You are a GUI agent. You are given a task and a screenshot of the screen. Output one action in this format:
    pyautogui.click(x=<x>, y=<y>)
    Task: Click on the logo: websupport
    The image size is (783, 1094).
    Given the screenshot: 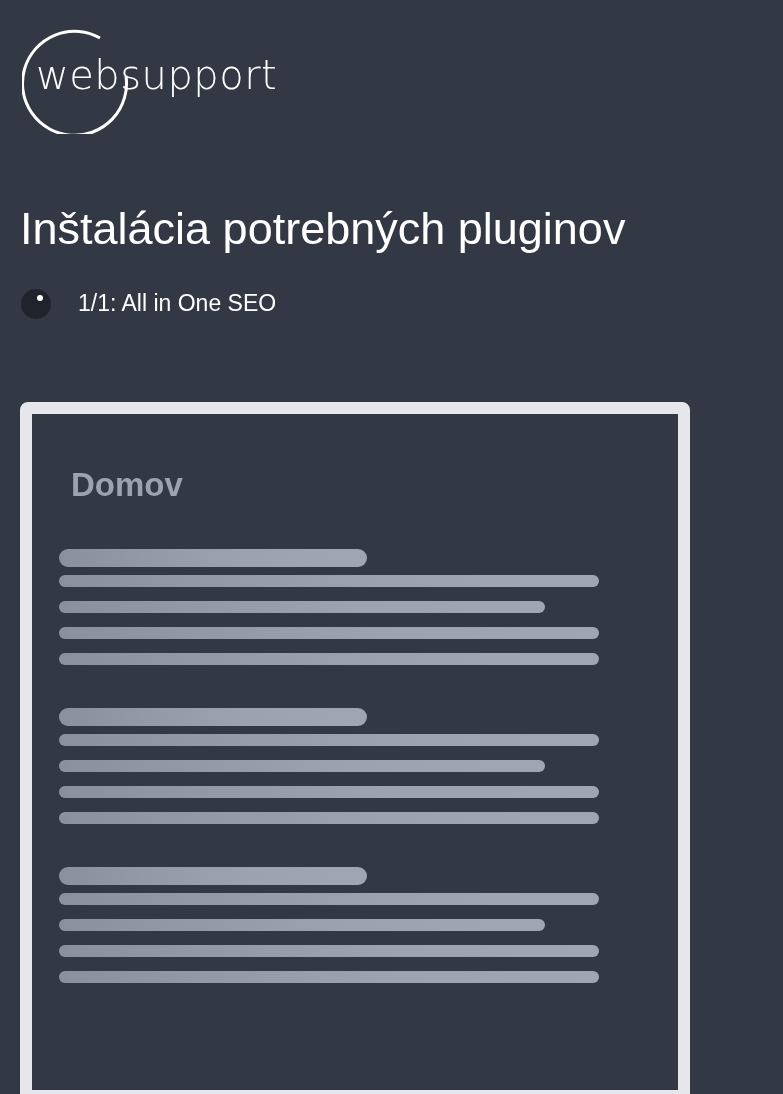 What is the action you would take?
    pyautogui.click(x=157, y=75)
    